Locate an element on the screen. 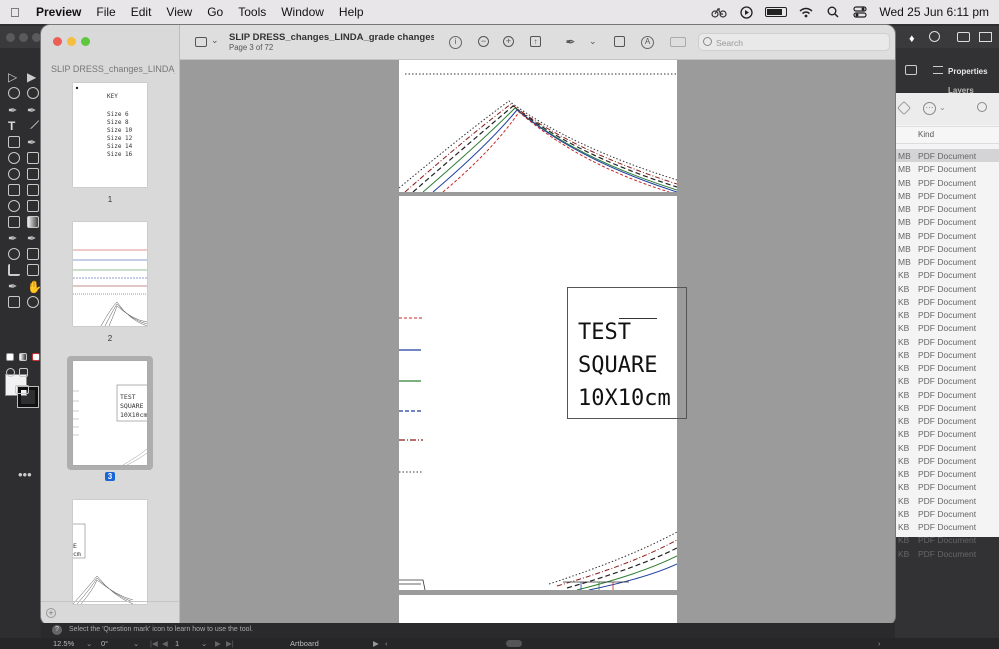  draw-normal-icon is located at coordinates (10, 372).